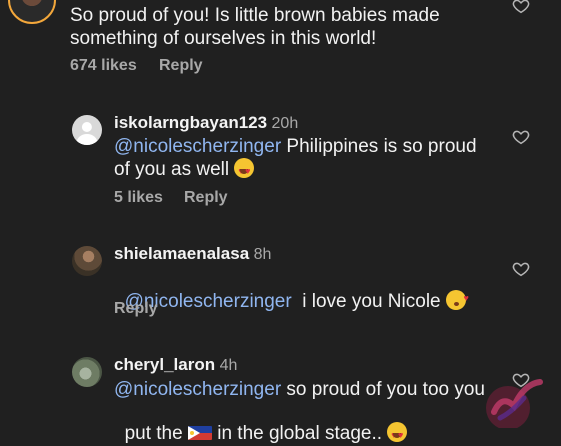 This screenshot has width=561, height=446. Describe the element at coordinates (457, 298) in the screenshot. I see `face-blowing-a-kiss-emoji` at that location.